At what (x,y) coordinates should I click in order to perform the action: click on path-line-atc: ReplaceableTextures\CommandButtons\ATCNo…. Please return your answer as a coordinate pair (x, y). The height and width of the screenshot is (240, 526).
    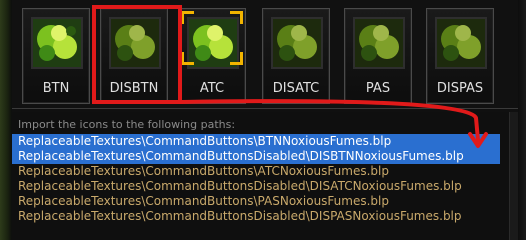
    Looking at the image, I should click on (256, 171).